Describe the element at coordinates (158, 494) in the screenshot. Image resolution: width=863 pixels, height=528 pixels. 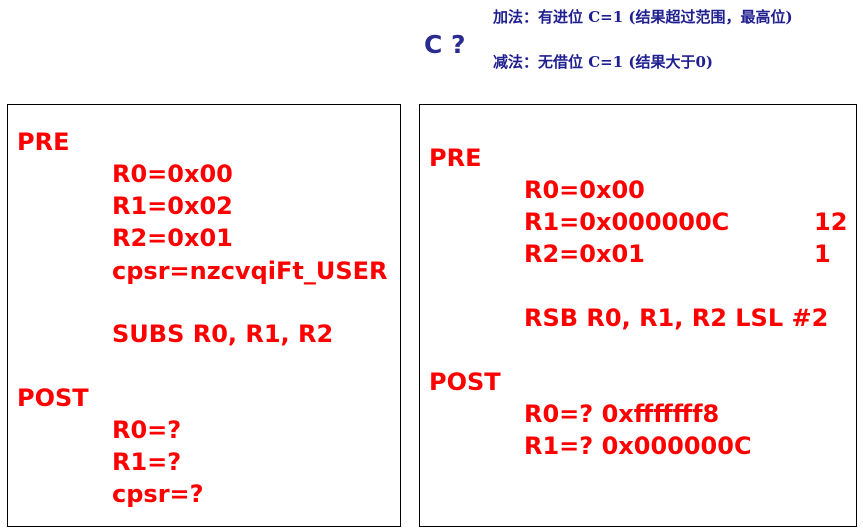
I see `left-post-cpsr: cpsr=?` at that location.